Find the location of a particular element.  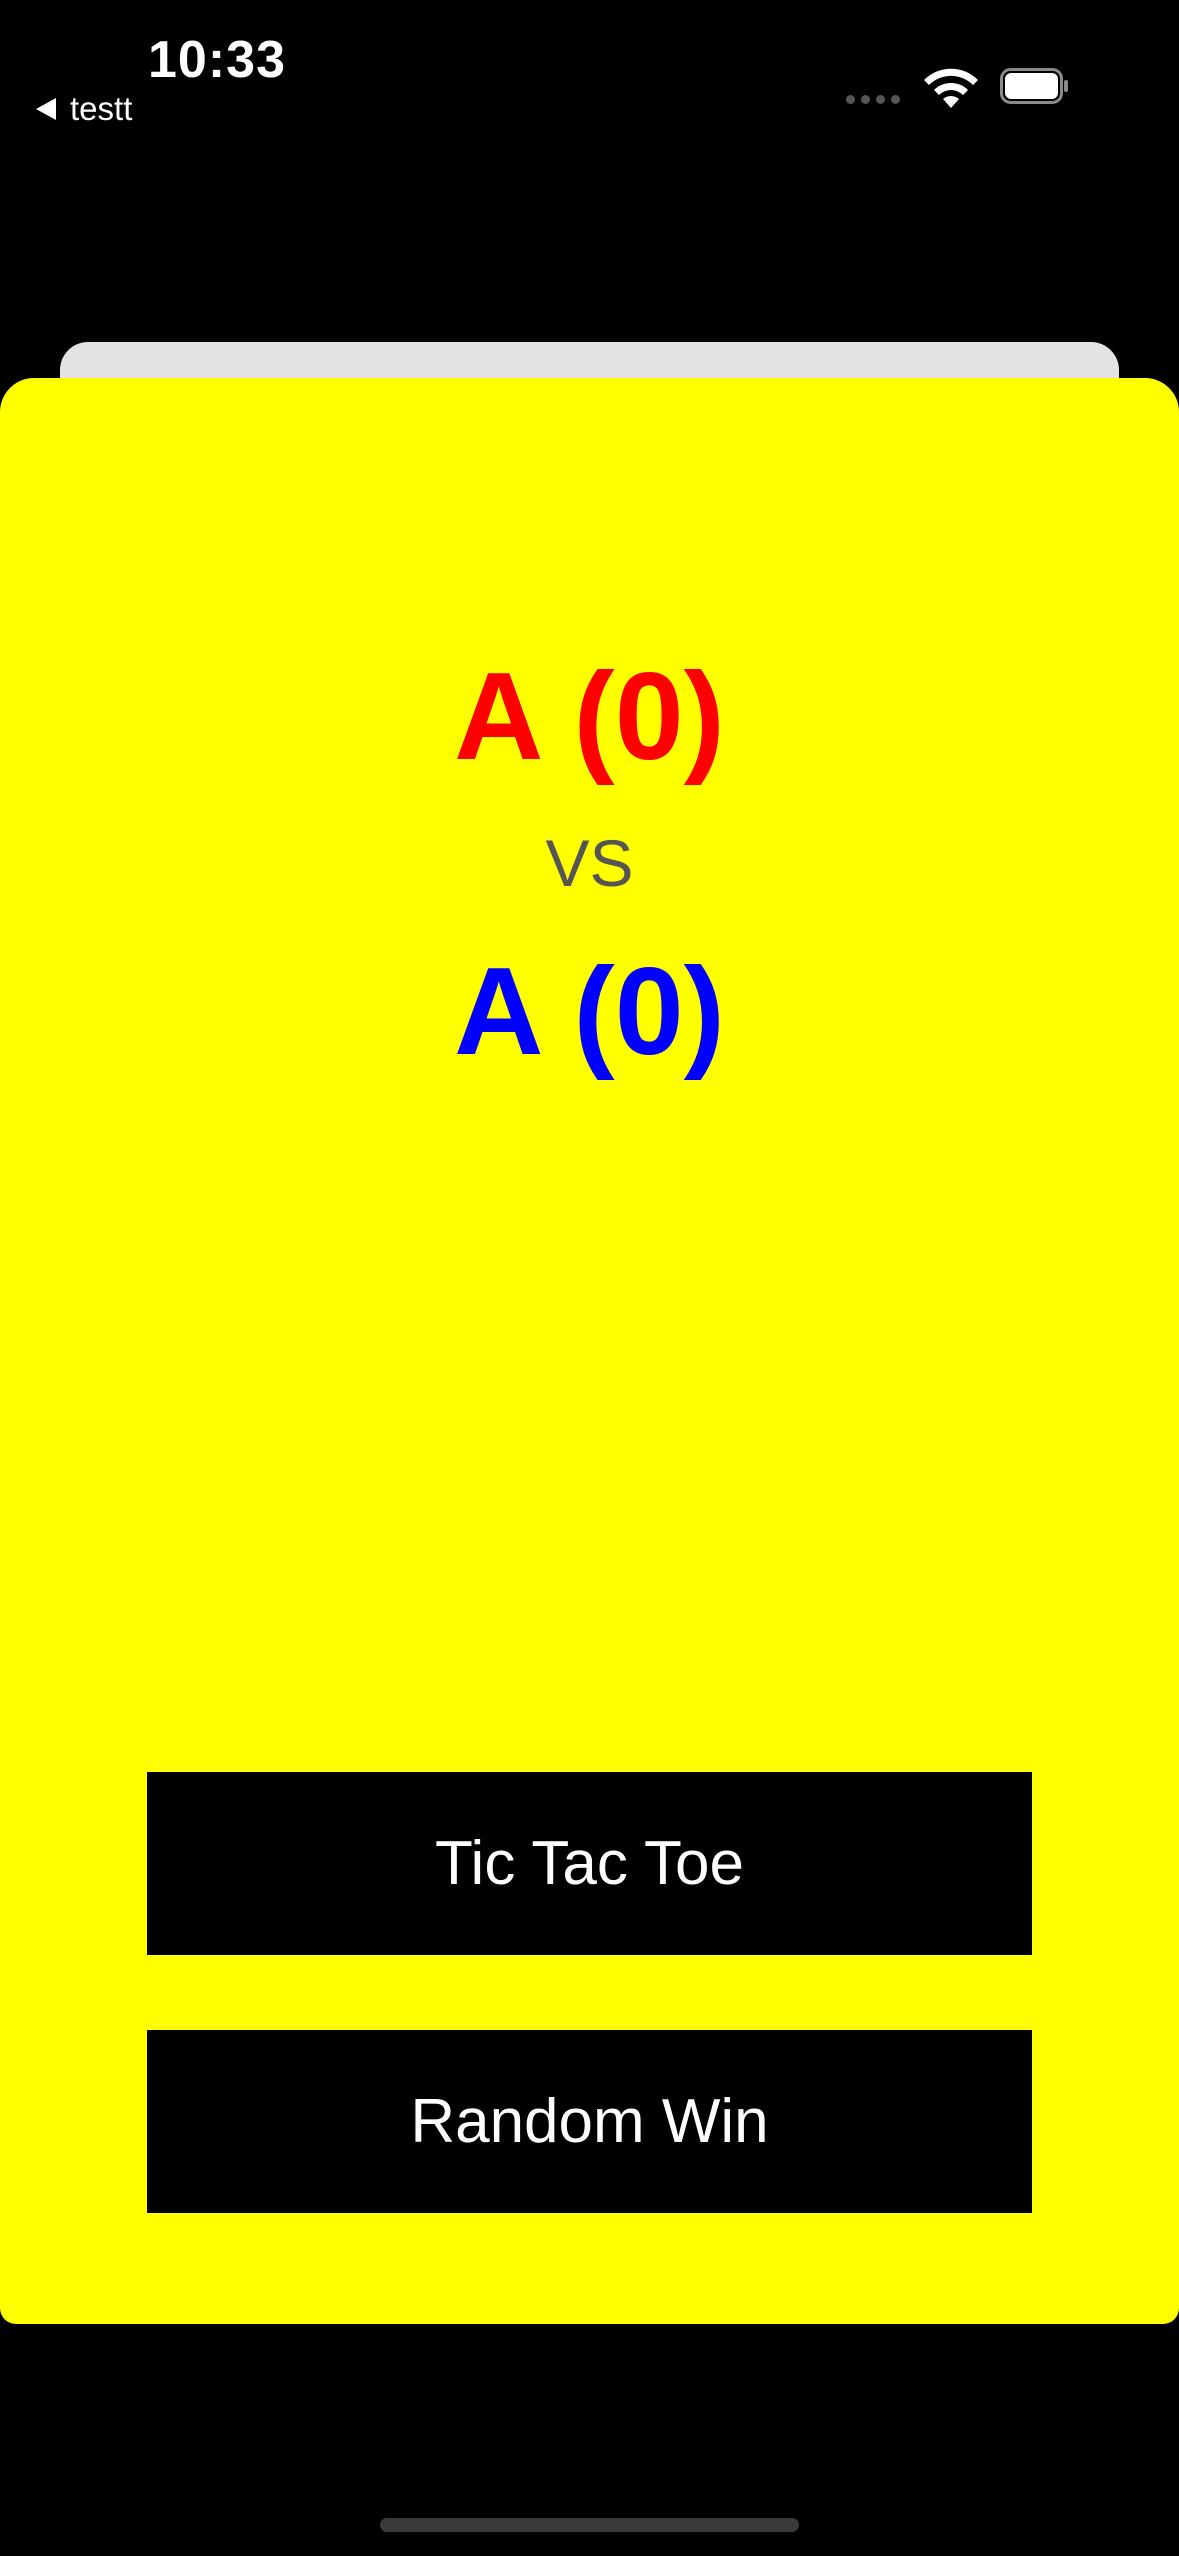

signal-dots-icon is located at coordinates (873, 99).